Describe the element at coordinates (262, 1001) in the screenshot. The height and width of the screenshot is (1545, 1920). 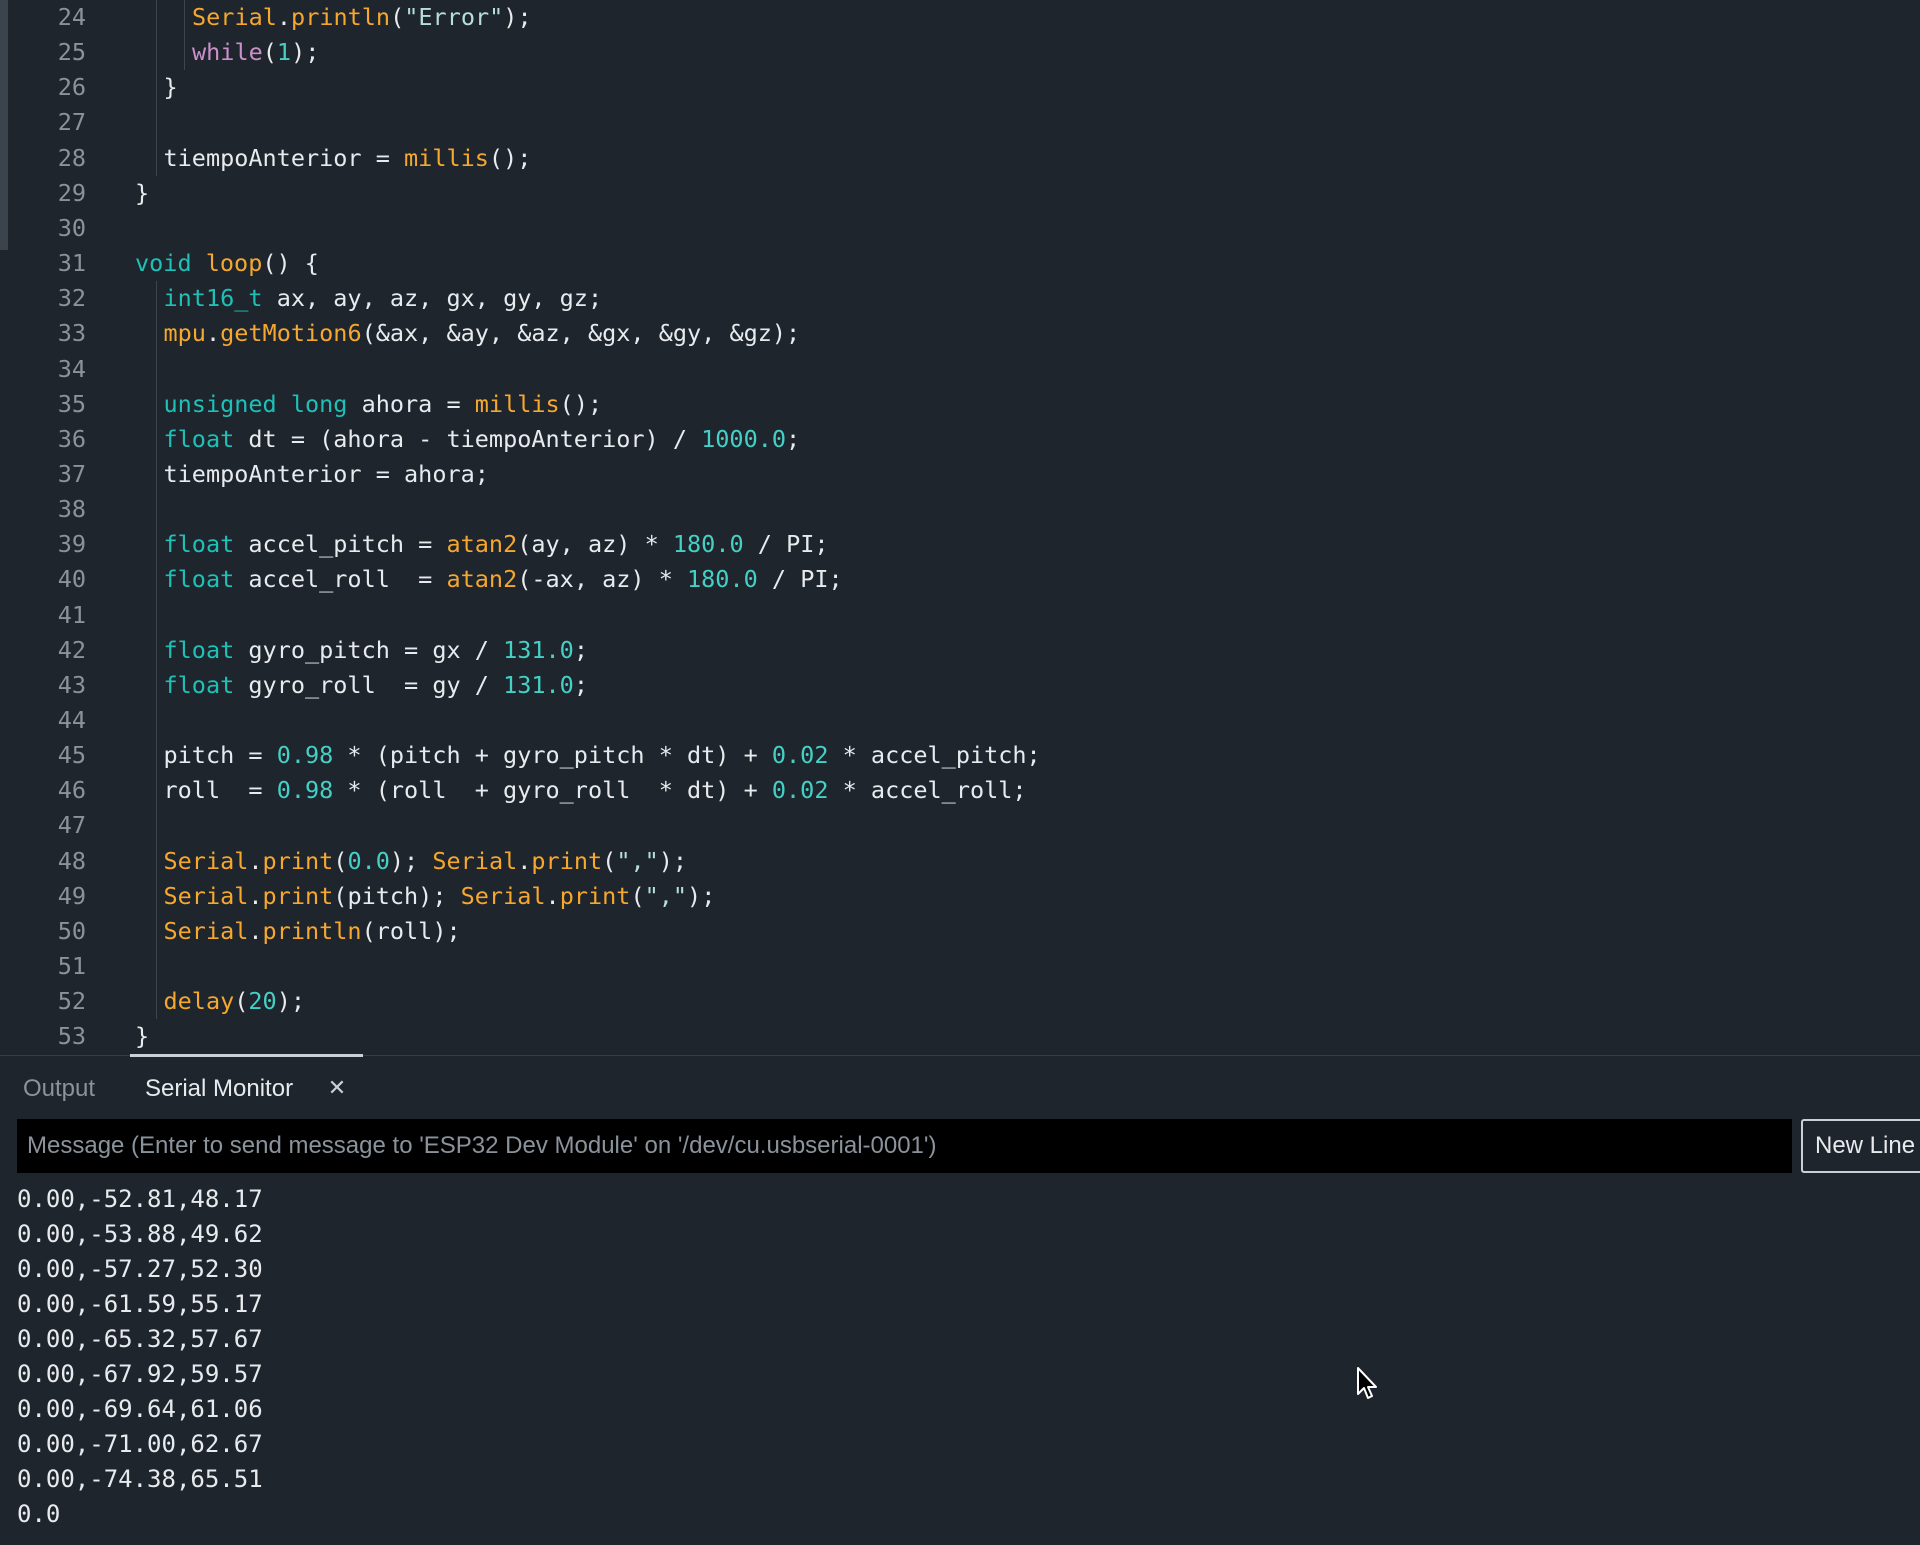
I see `code-token: 20` at that location.